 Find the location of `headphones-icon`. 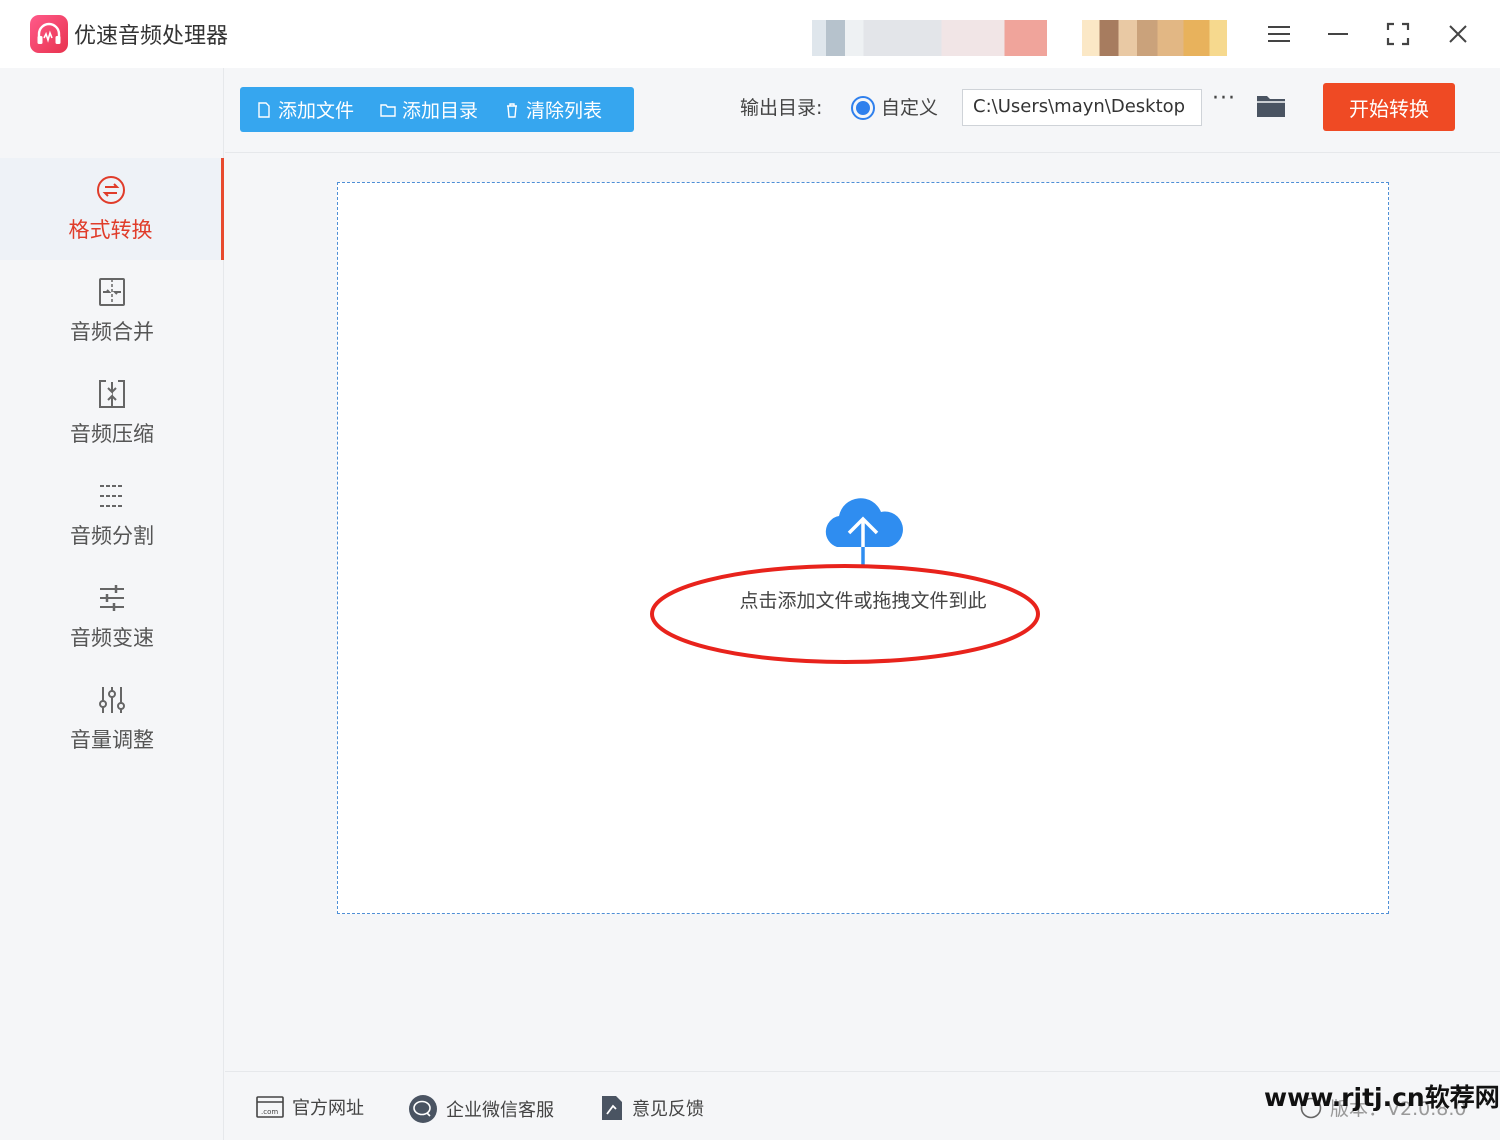

headphones-icon is located at coordinates (49, 33).